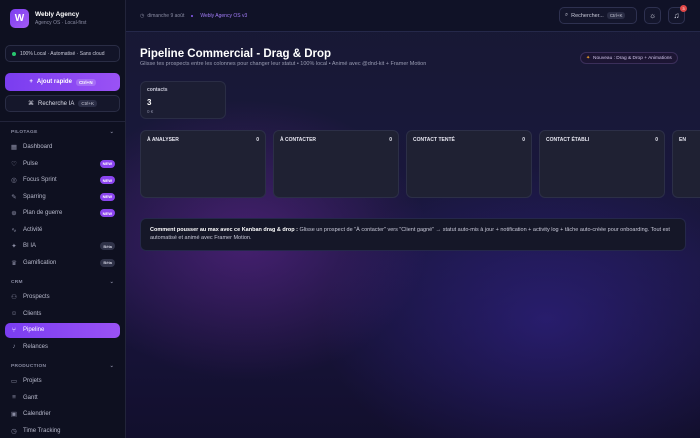  I want to click on status-dot-icon, so click(14, 53).